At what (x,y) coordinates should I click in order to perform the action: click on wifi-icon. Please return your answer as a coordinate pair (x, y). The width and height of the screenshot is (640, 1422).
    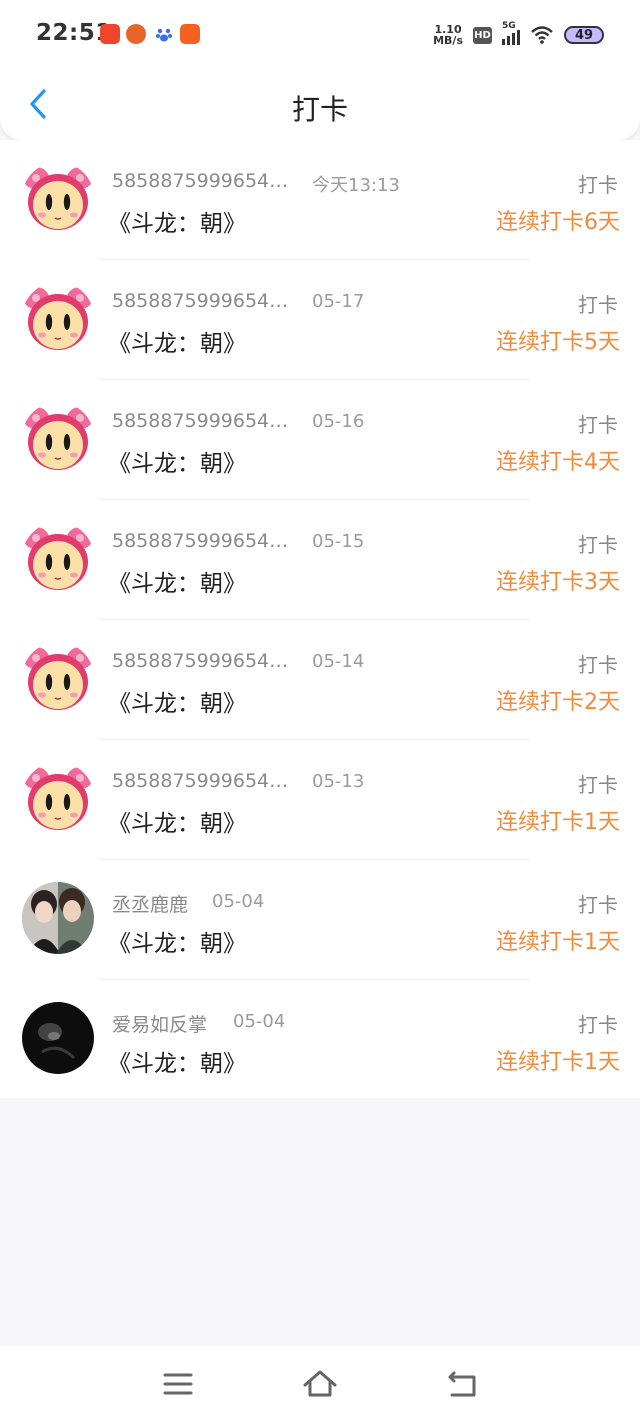
    Looking at the image, I should click on (542, 35).